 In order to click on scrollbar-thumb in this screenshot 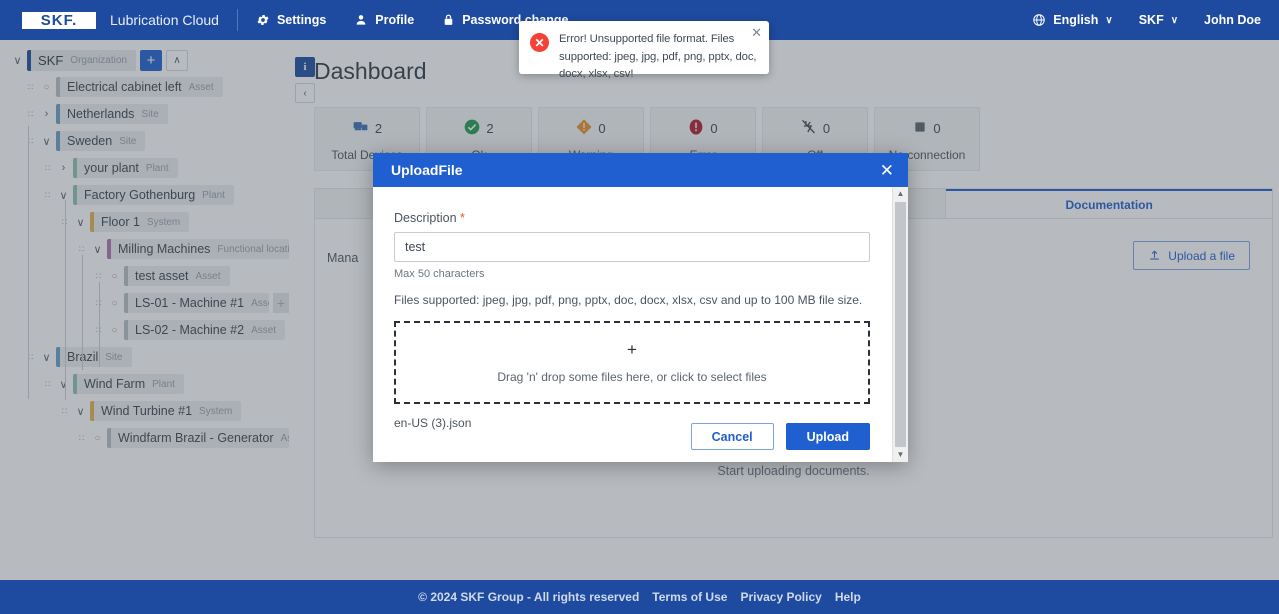, I will do `click(900, 324)`.